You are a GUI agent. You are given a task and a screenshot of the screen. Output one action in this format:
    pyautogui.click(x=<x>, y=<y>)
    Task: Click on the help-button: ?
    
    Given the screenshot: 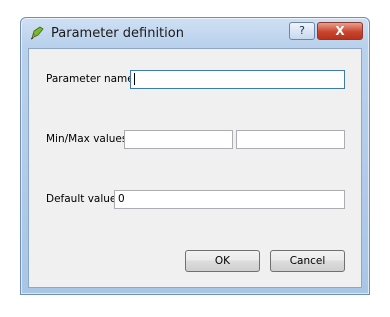 What is the action you would take?
    pyautogui.click(x=302, y=31)
    